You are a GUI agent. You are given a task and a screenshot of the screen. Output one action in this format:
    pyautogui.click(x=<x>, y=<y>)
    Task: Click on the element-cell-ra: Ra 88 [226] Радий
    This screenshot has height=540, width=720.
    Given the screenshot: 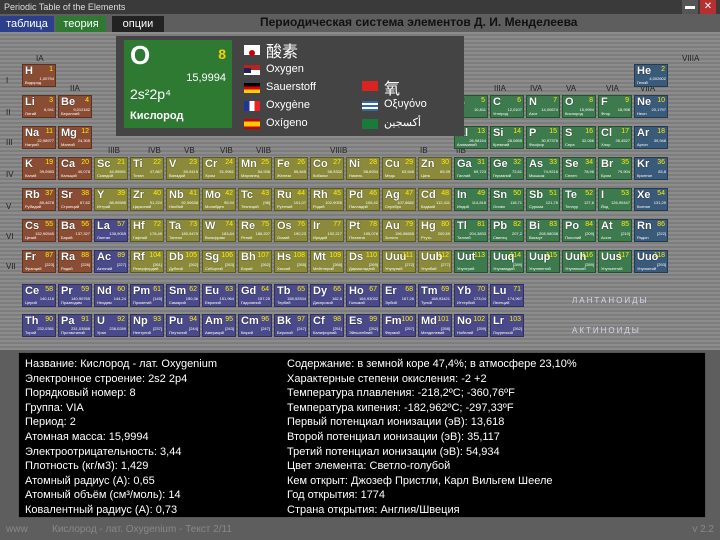 What is the action you would take?
    pyautogui.click(x=75, y=261)
    